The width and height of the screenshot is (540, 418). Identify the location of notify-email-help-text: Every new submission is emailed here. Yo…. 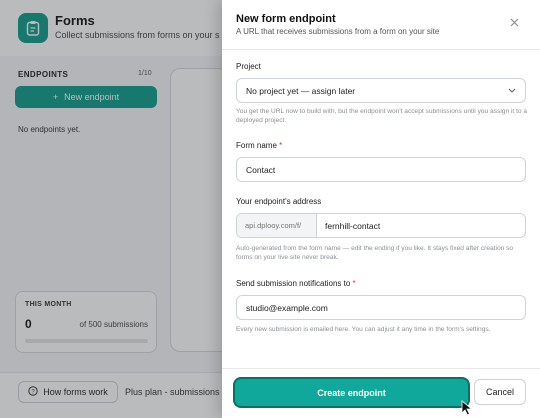
(363, 329).